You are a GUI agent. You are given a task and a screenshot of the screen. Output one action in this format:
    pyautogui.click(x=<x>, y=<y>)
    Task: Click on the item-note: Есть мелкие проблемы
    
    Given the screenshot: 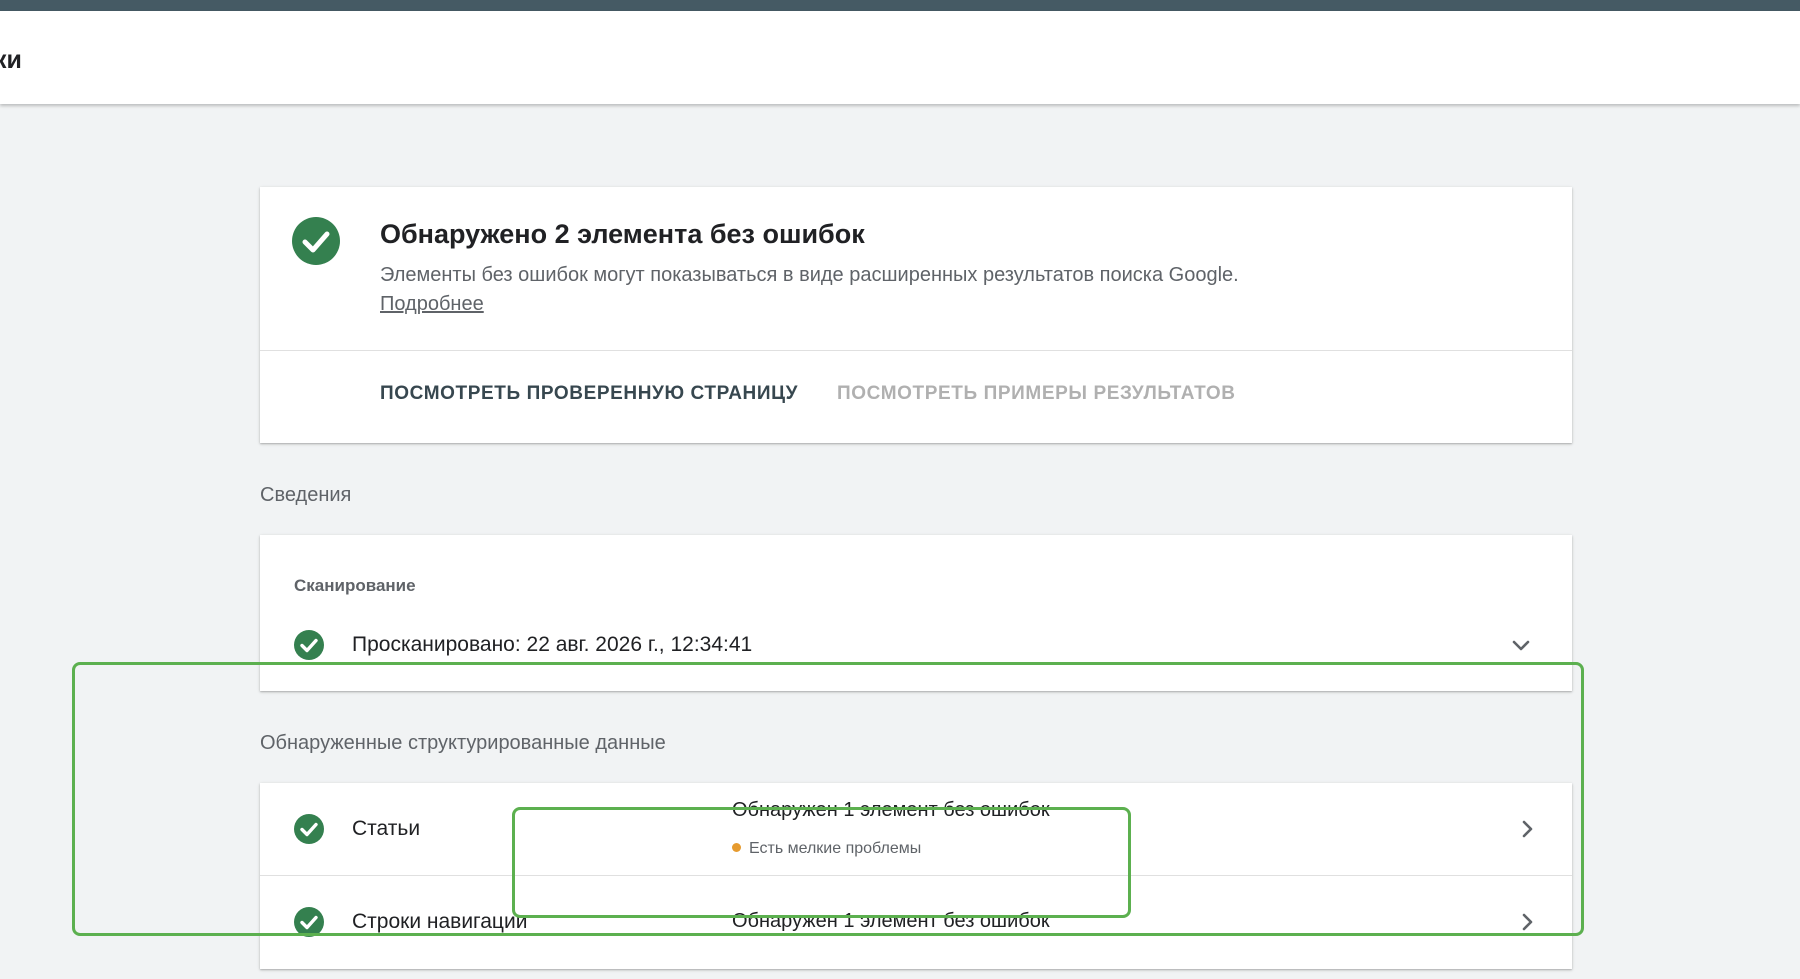 What is the action you would take?
    pyautogui.click(x=826, y=849)
    